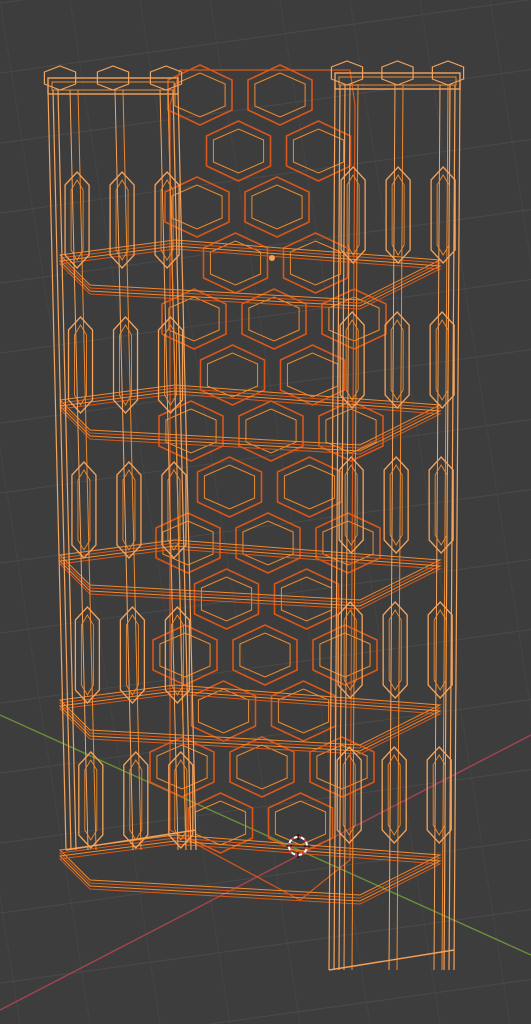 The image size is (531, 1024). What do you see at coordinates (391, 960) in the screenshot?
I see `side-bottom` at bounding box center [391, 960].